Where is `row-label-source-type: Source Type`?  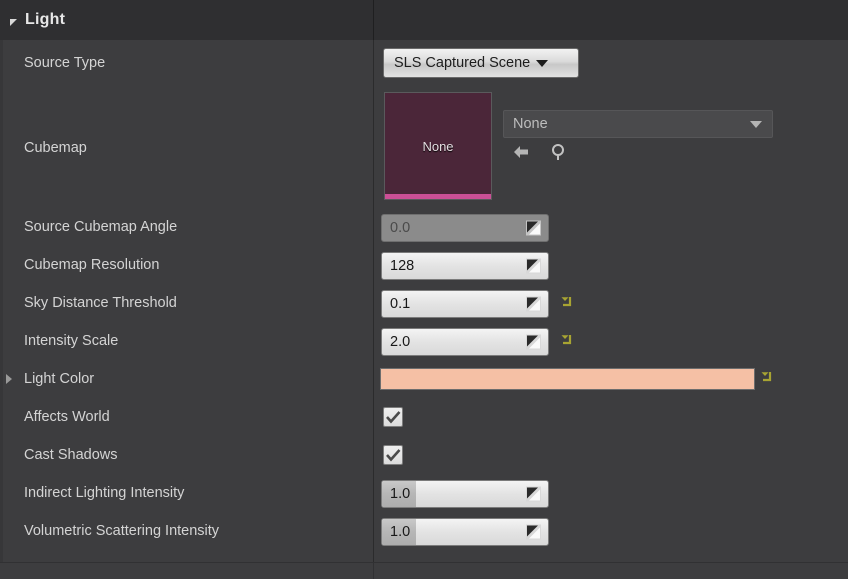 row-label-source-type: Source Type is located at coordinates (65, 63).